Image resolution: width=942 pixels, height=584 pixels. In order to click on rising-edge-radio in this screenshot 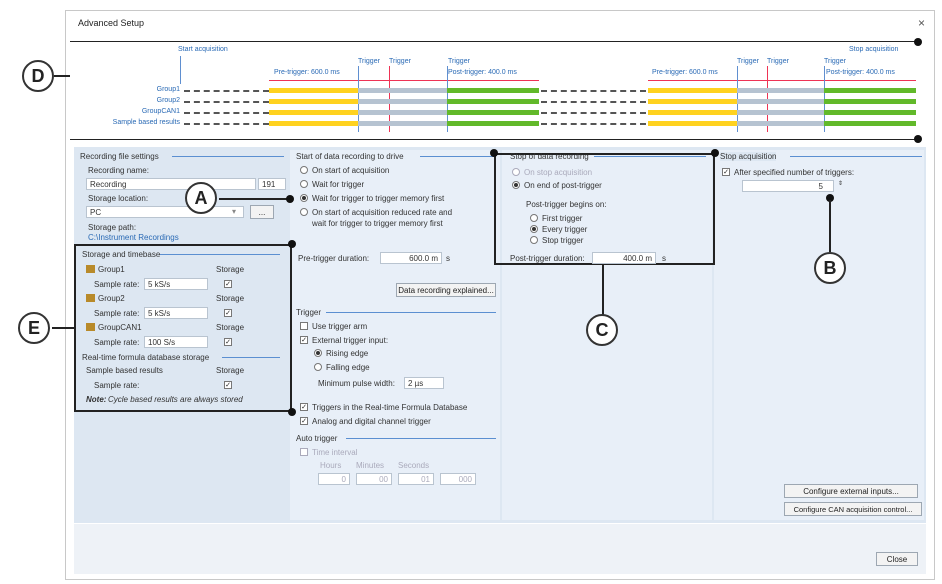, I will do `click(318, 353)`.